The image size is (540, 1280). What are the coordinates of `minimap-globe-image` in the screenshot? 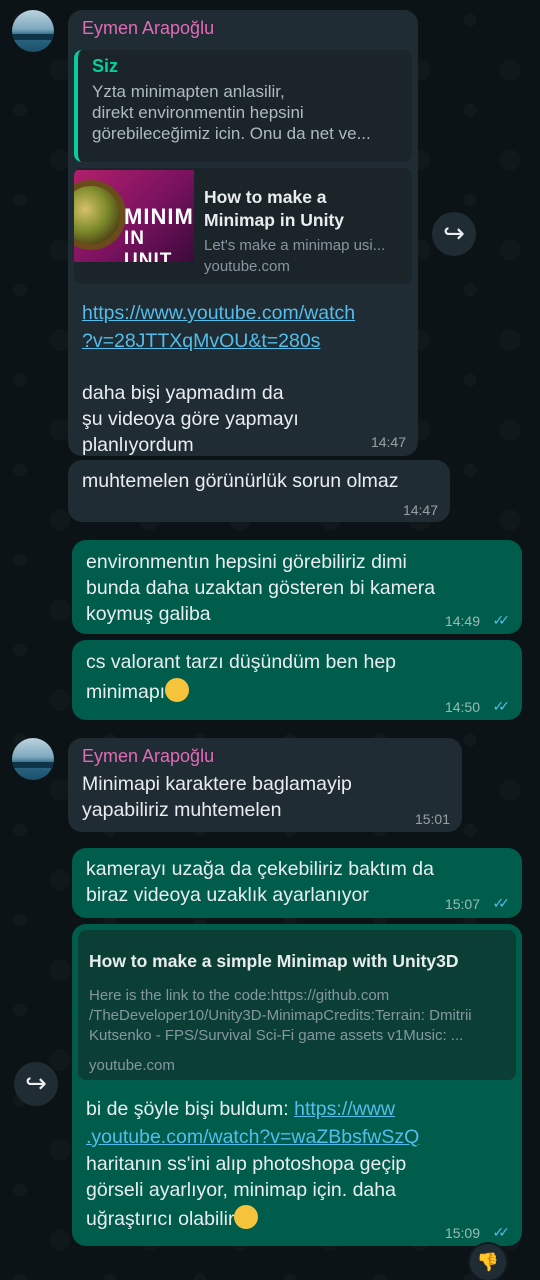 It's located at (100, 215).